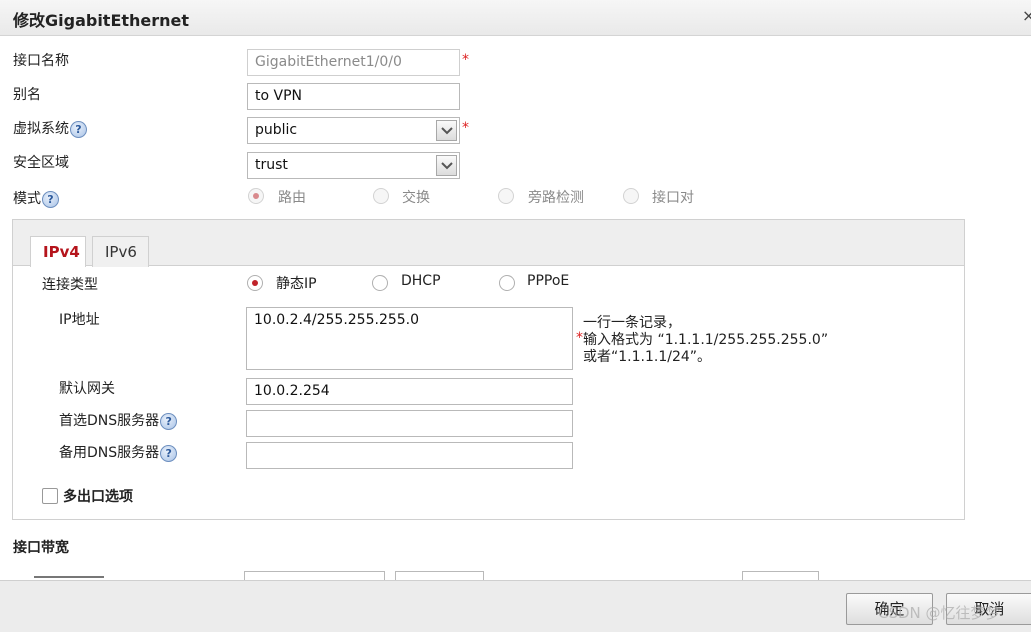  What do you see at coordinates (939, 613) in the screenshot?
I see `watermark: CSDN @忆往梦梦` at bounding box center [939, 613].